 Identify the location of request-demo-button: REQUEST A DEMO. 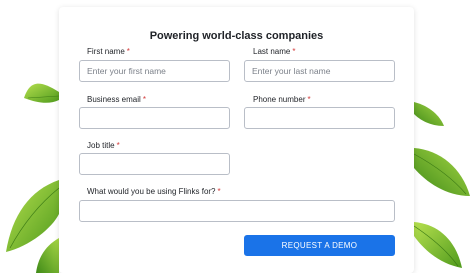
(319, 245).